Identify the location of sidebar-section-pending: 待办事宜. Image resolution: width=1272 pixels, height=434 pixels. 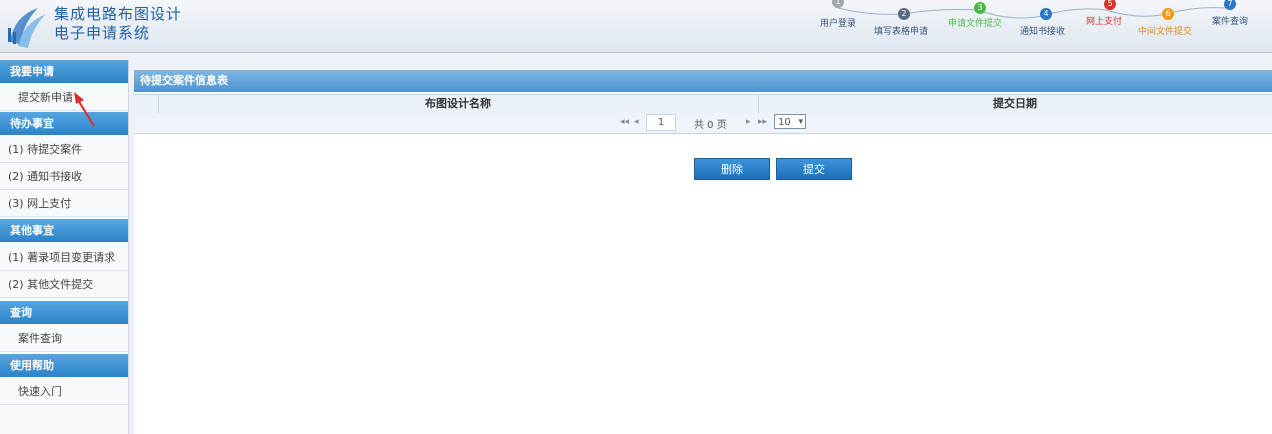
(64, 123).